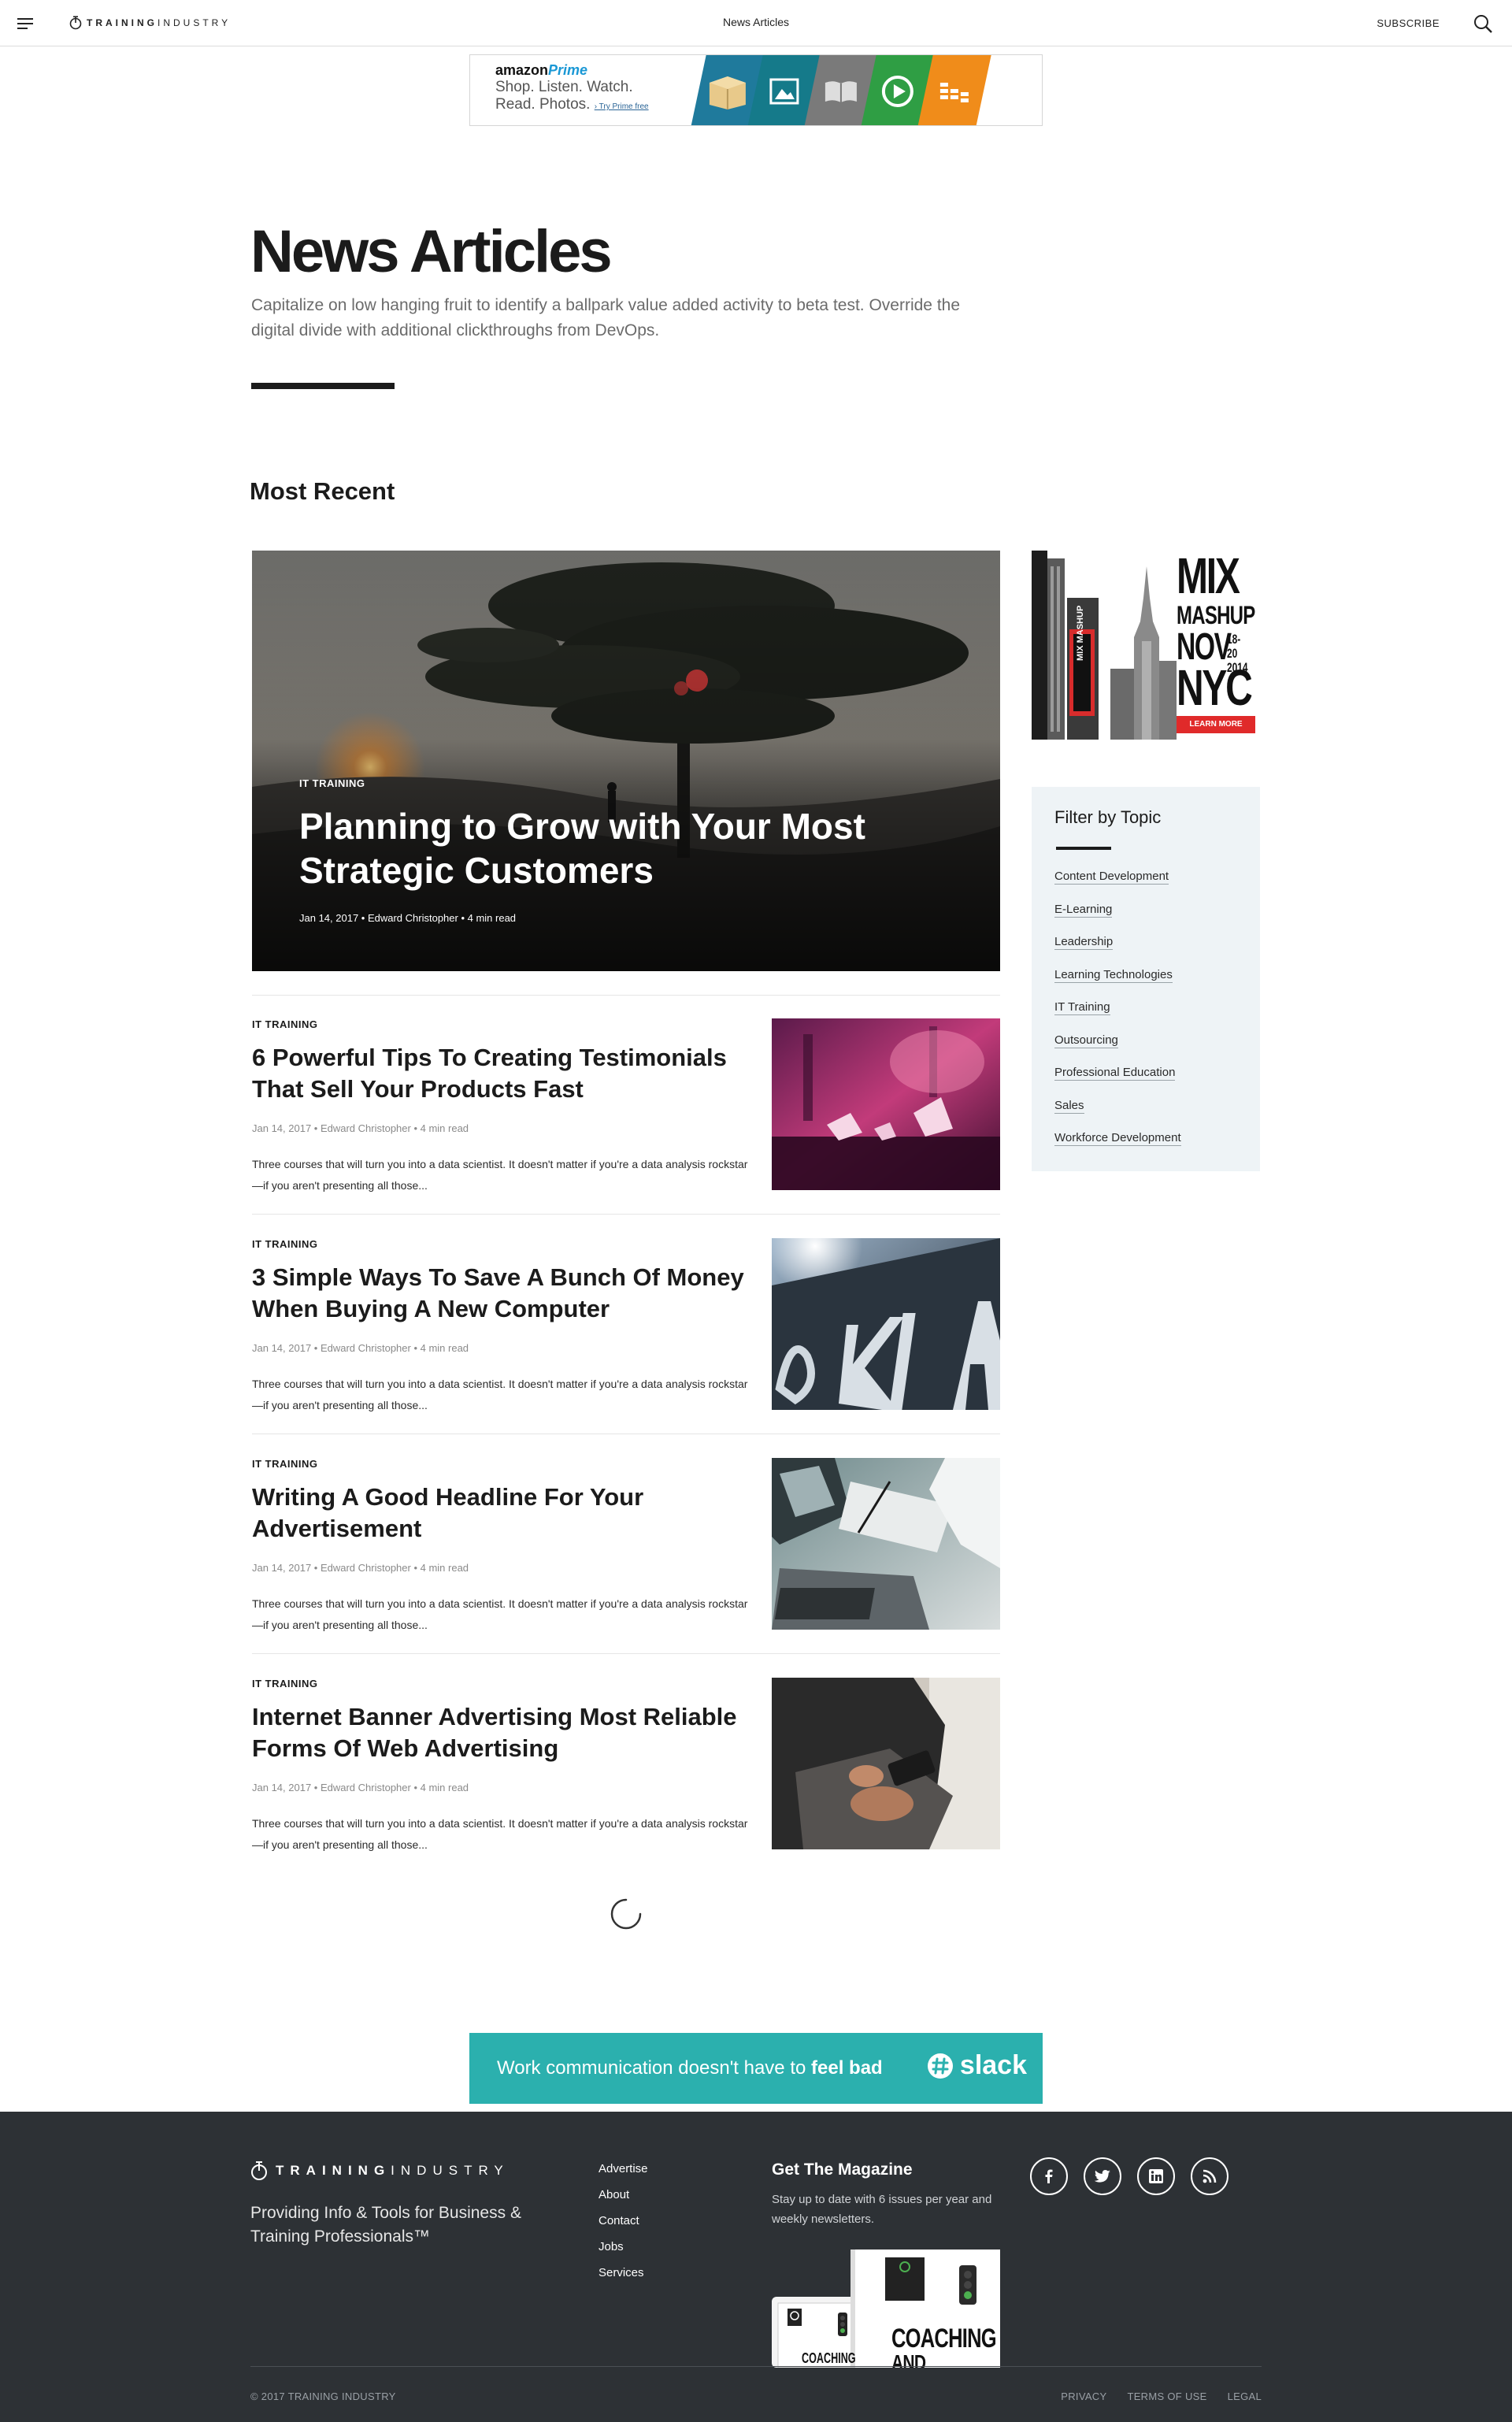 The image size is (1512, 2422). What do you see at coordinates (543, 104) in the screenshot?
I see `ad-line-2: Read. Photos.` at bounding box center [543, 104].